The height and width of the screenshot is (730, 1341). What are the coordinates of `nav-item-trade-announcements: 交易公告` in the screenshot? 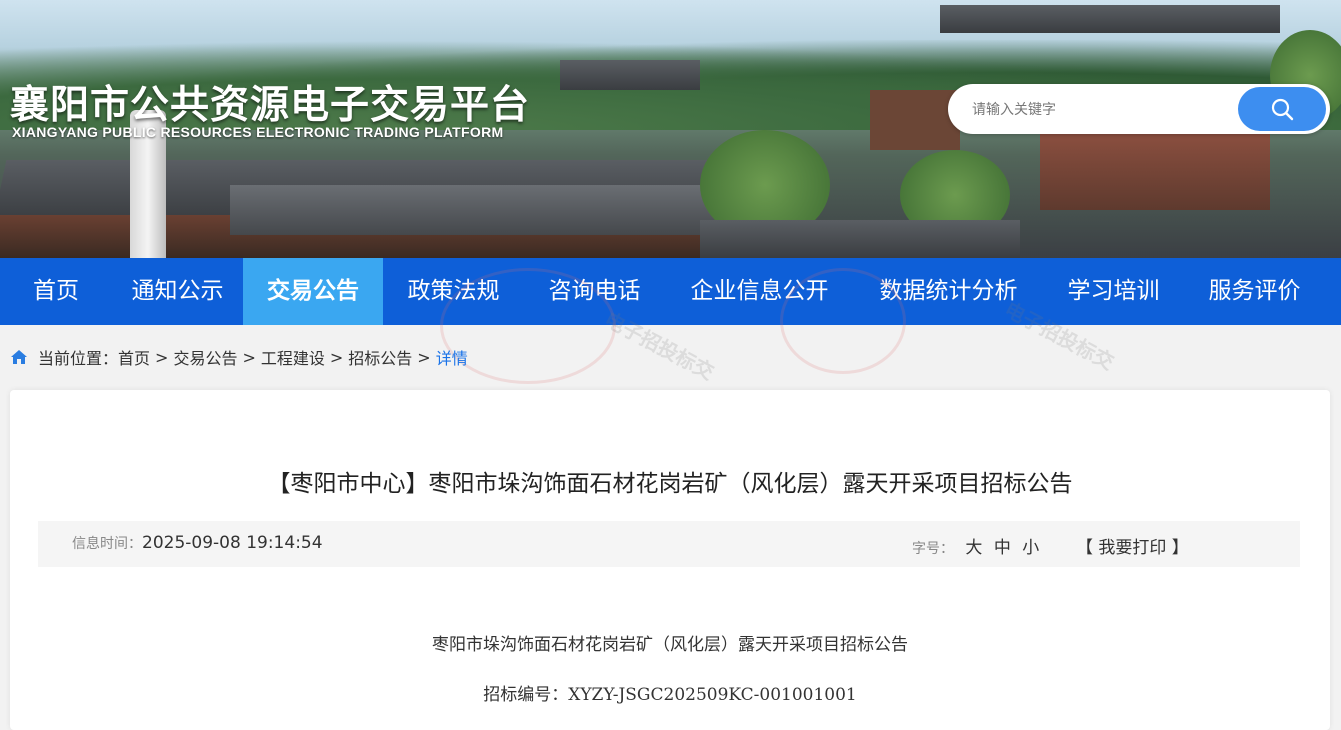 It's located at (313, 291).